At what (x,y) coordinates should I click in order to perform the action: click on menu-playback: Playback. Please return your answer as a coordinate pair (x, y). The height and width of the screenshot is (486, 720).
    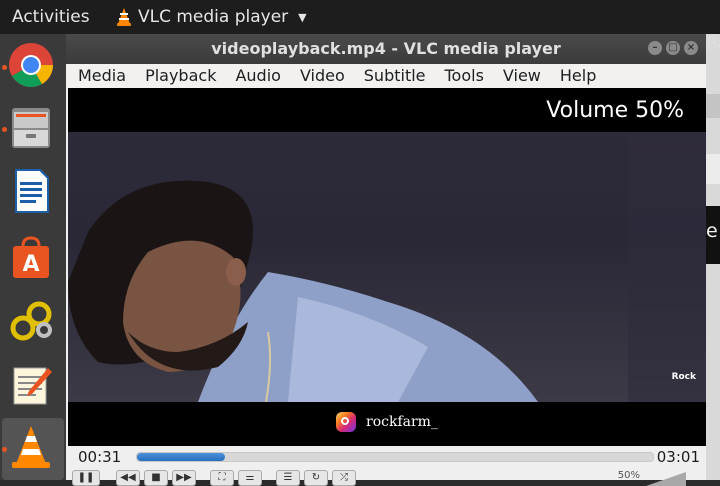
    Looking at the image, I should click on (179, 76).